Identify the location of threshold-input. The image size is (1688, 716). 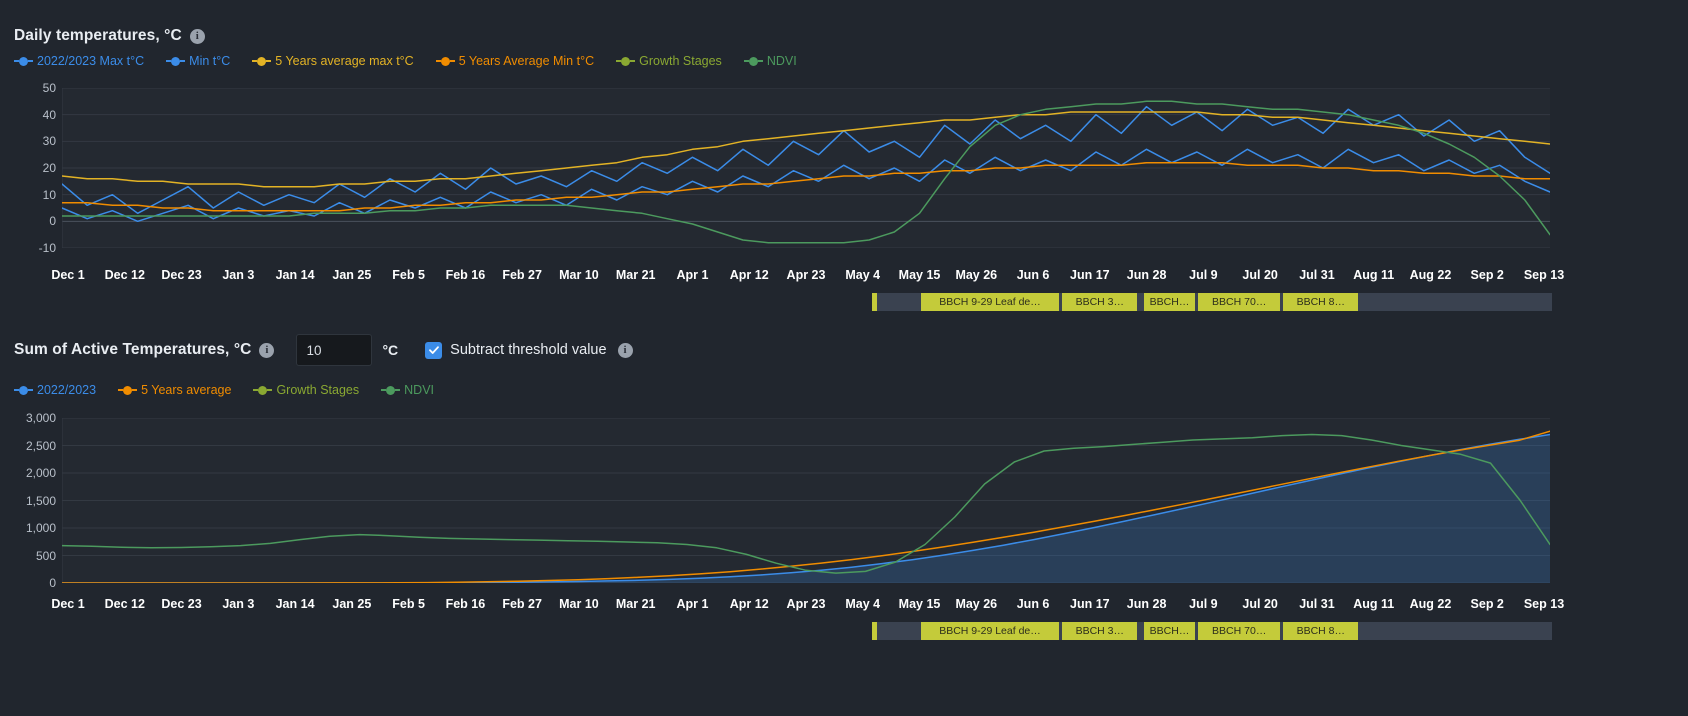
(334, 350).